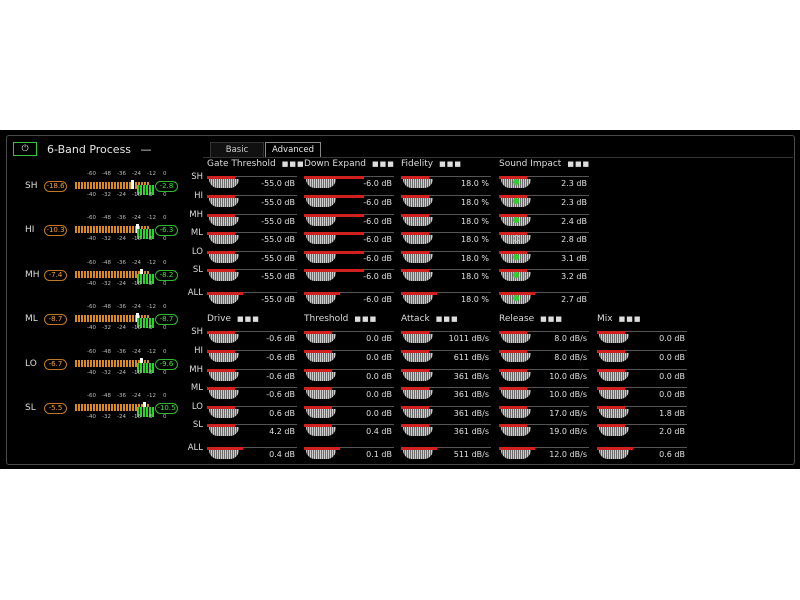 The image size is (800, 600). Describe the element at coordinates (574, 239) in the screenshot. I see `parameter-value: 2.8 dB` at that location.